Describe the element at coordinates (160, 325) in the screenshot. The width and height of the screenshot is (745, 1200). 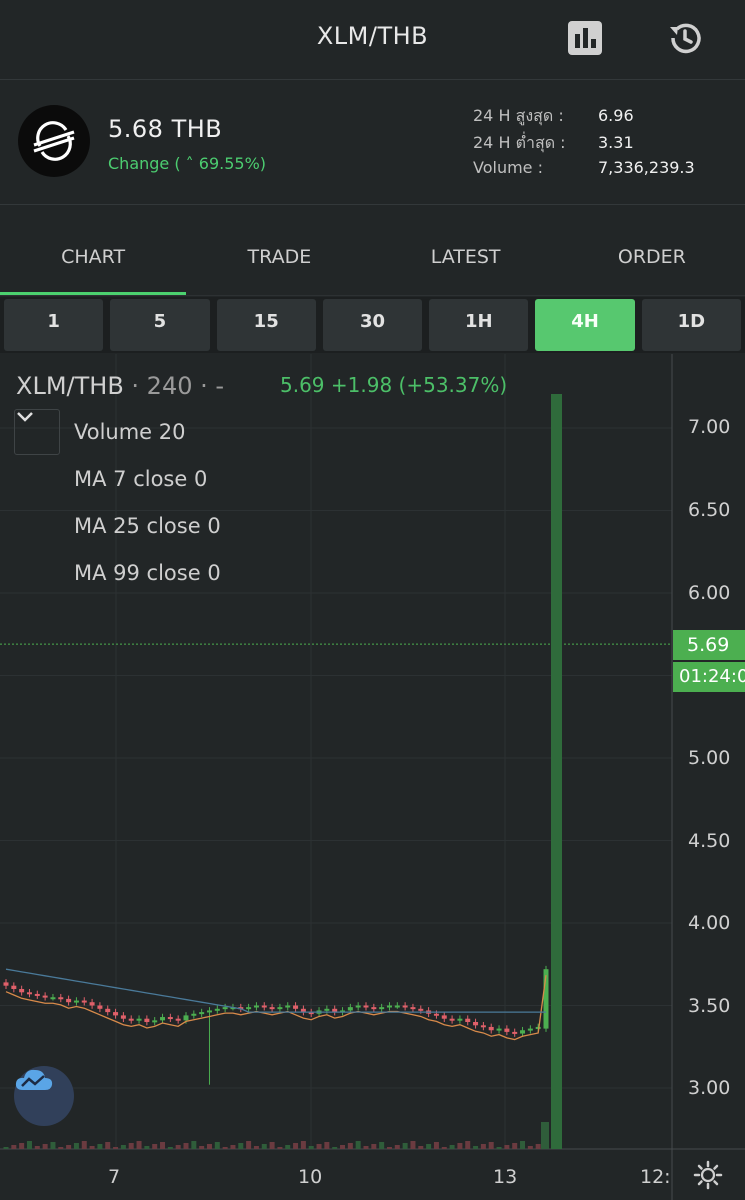
I see `interval-5-button: 5` at that location.